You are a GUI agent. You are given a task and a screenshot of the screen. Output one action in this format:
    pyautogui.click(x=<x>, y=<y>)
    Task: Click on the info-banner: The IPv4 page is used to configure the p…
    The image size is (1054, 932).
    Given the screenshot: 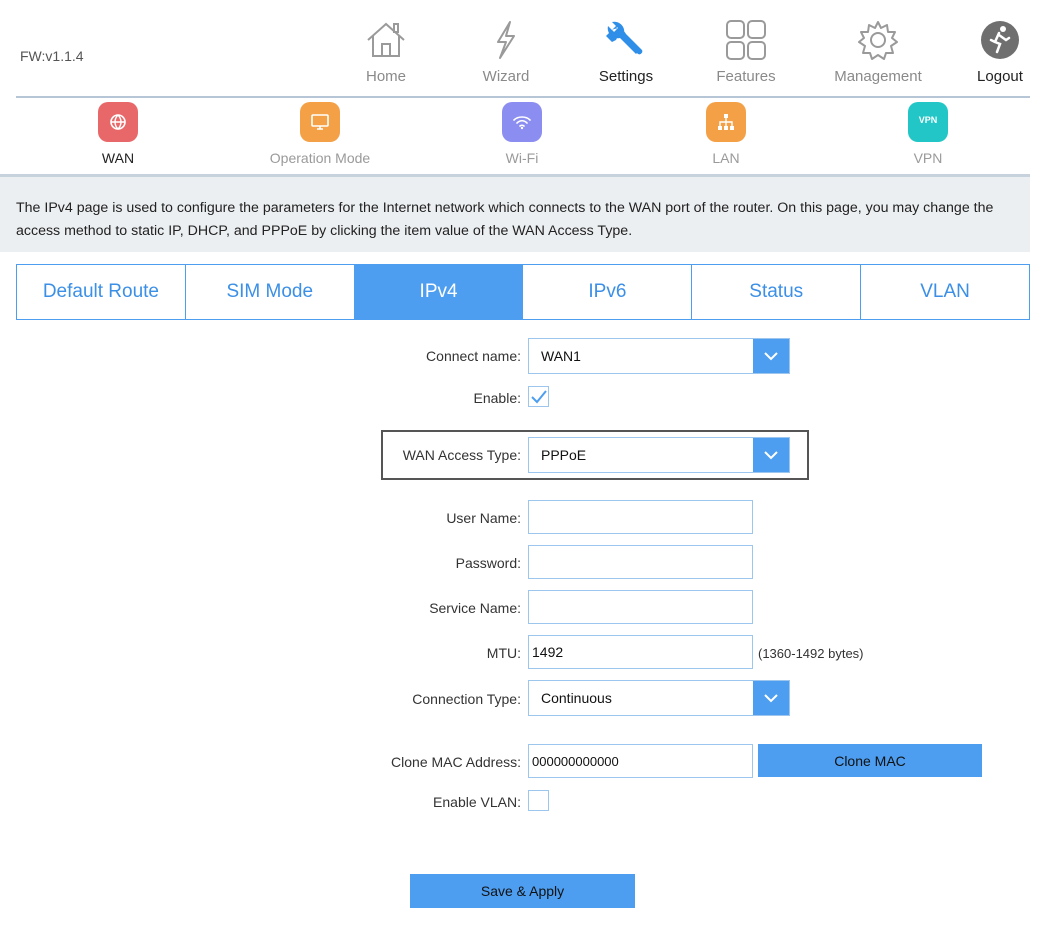 What is the action you would take?
    pyautogui.click(x=515, y=213)
    